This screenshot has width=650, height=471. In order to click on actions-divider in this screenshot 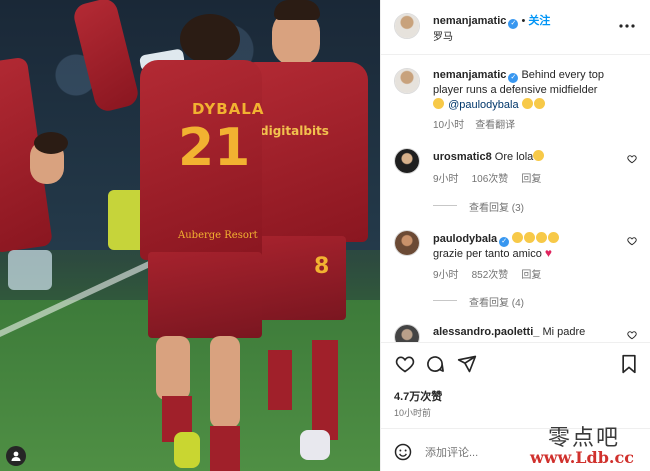, I will do `click(515, 342)`.